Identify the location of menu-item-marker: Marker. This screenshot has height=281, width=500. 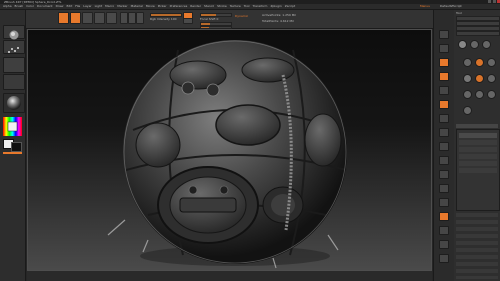
(122, 6).